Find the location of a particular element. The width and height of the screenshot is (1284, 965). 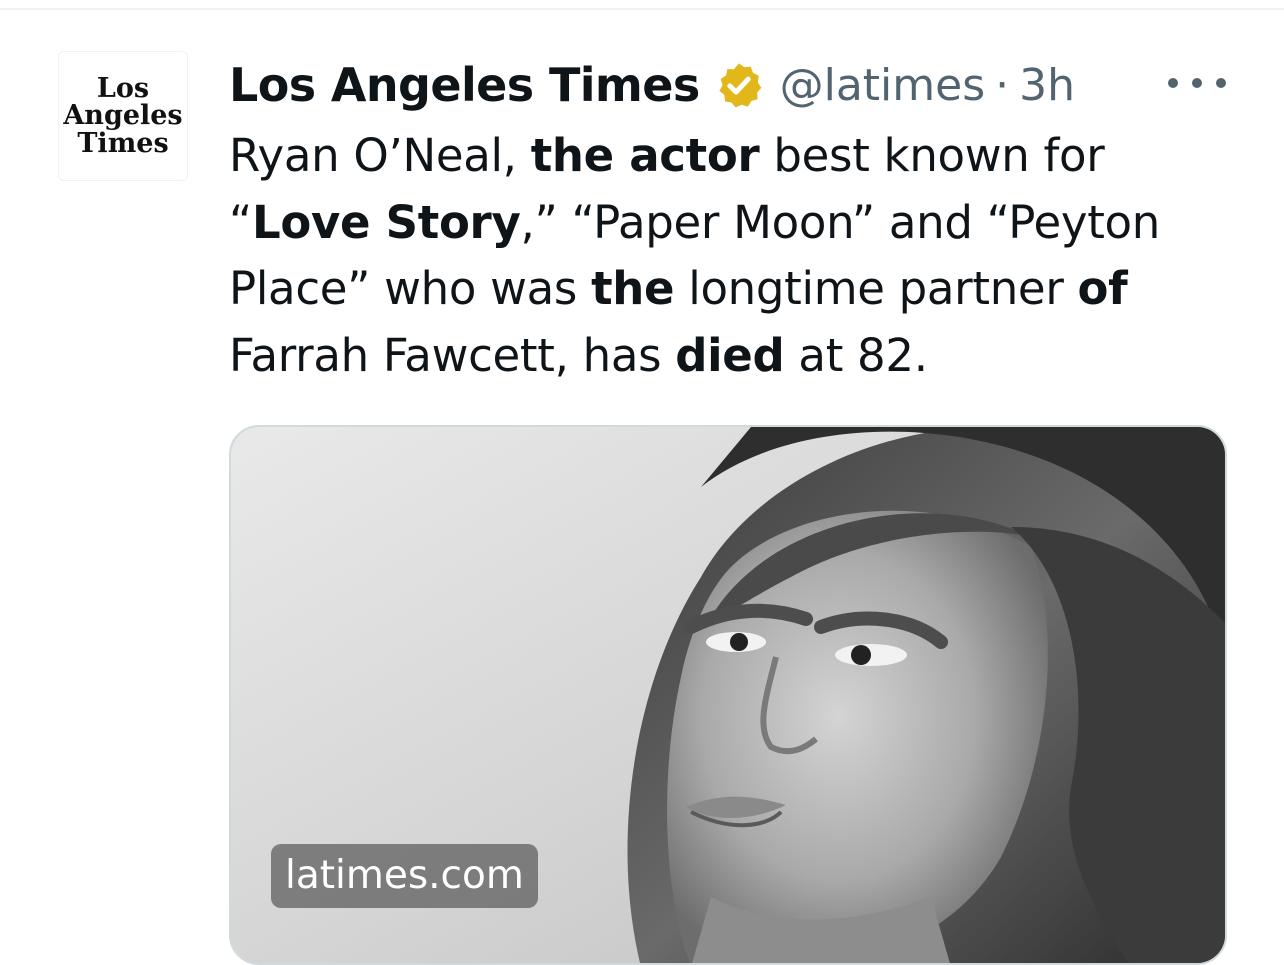

more-options-icon is located at coordinates (1197, 83).